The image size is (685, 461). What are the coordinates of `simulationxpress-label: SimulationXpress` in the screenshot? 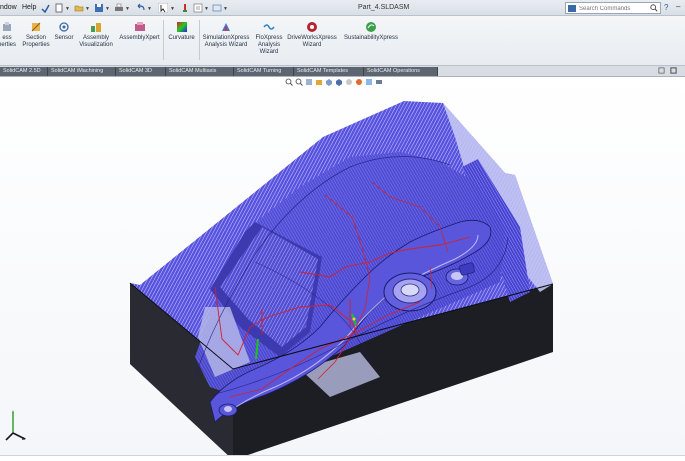 It's located at (226, 38).